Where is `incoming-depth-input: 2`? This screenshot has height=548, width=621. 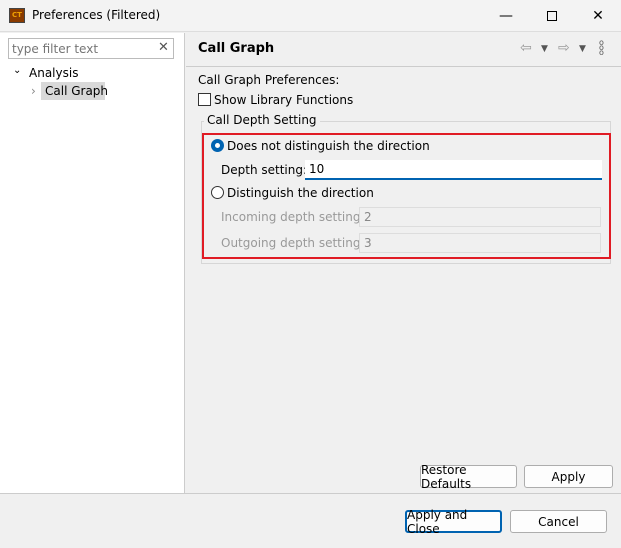 incoming-depth-input: 2 is located at coordinates (480, 217).